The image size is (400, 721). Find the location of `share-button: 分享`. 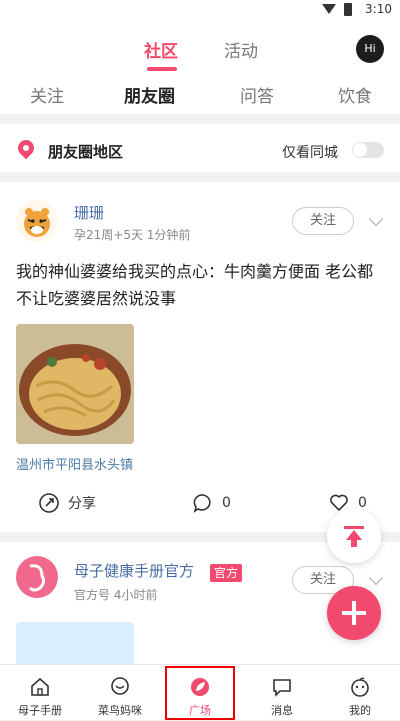

share-button: 分享 is located at coordinates (67, 503).